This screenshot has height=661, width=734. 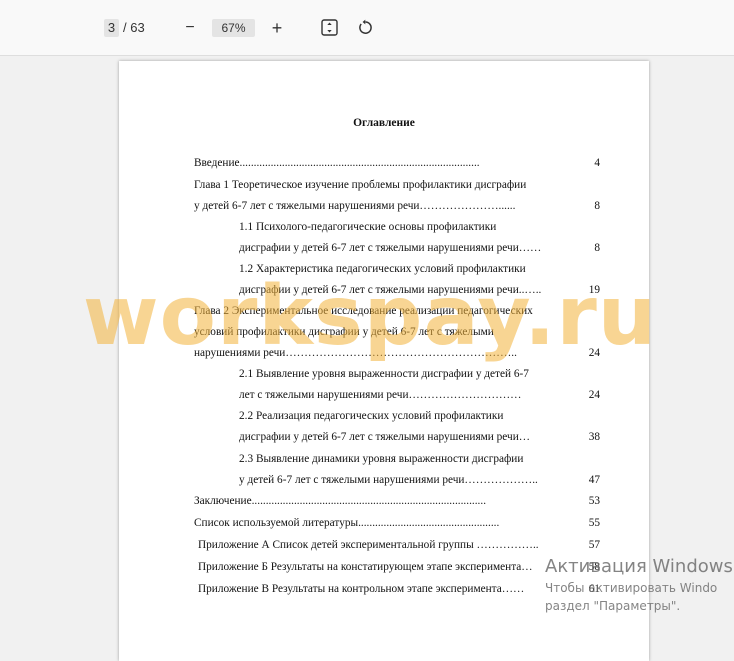 What do you see at coordinates (594, 480) in the screenshot?
I see `toc-page: 47` at bounding box center [594, 480].